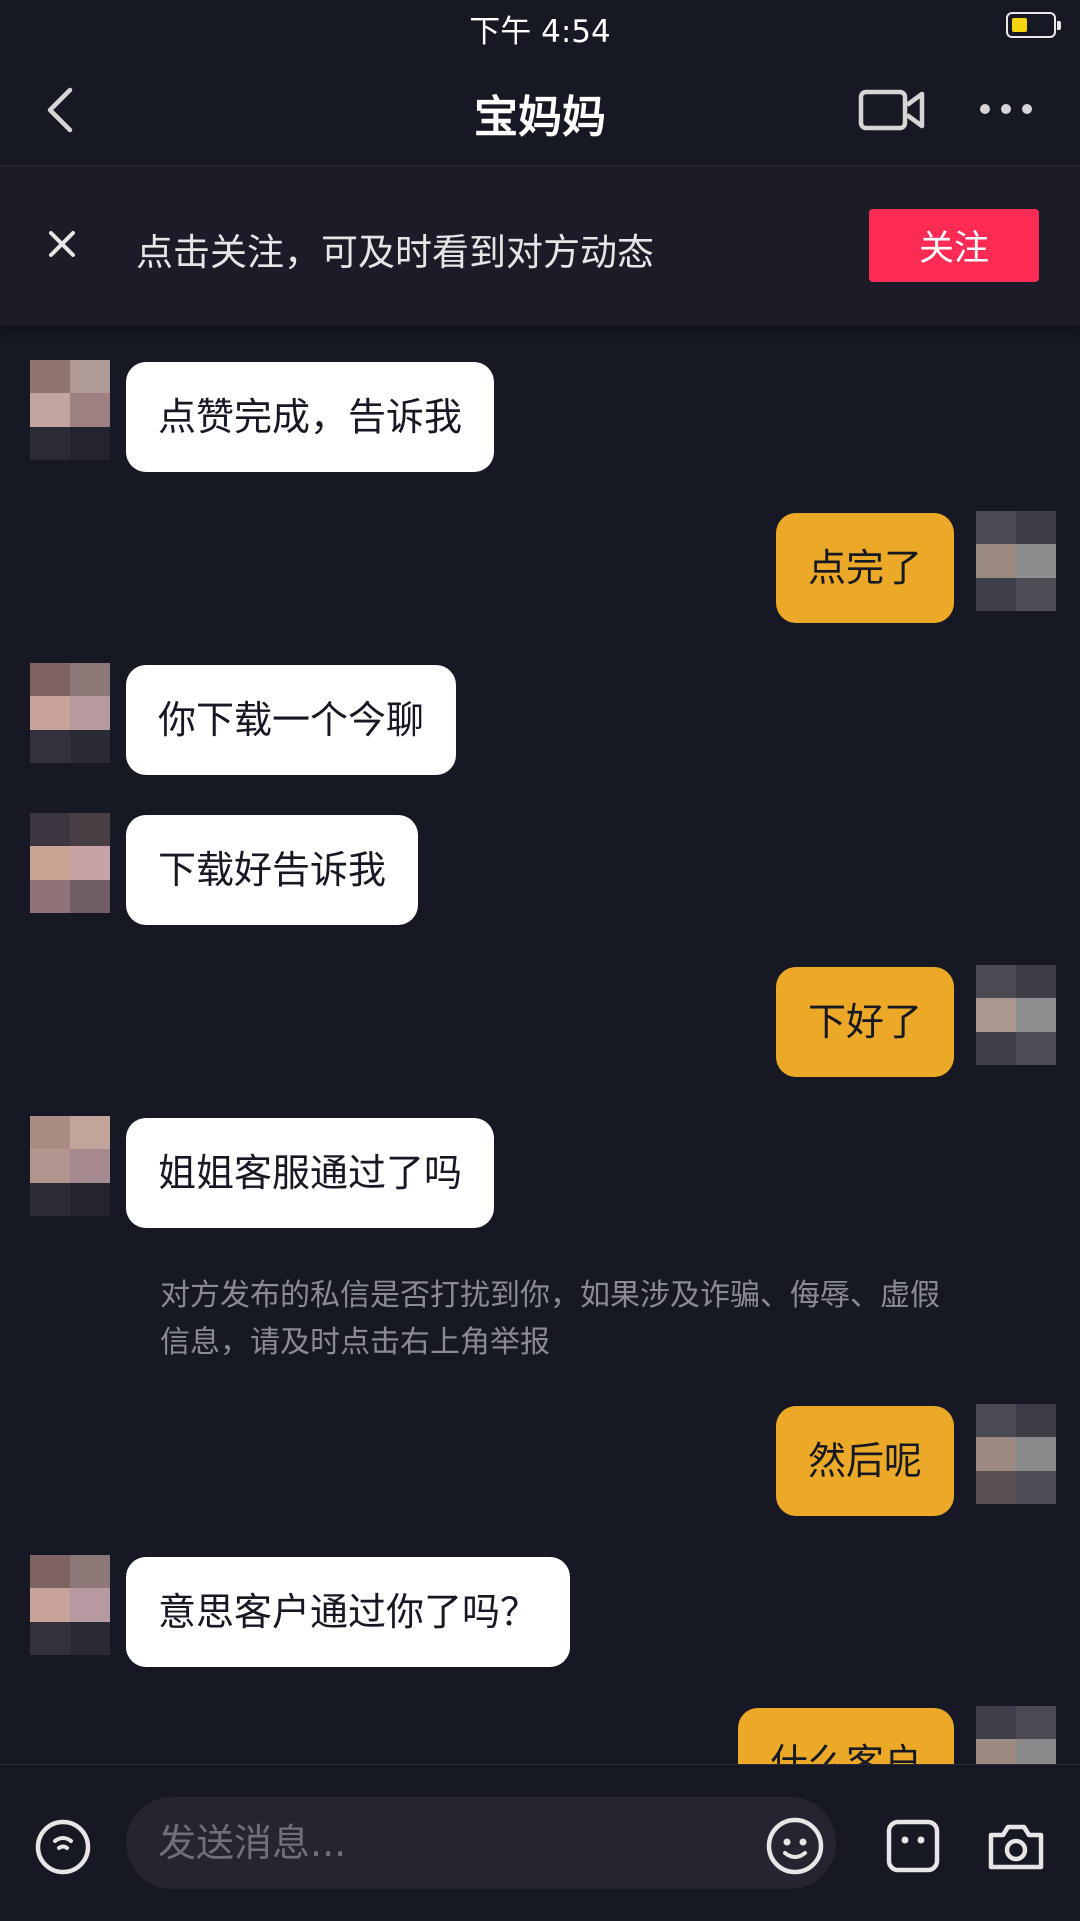 The image size is (1080, 1921). I want to click on message-row: 意思客户通过你了吗？, so click(340, 1611).